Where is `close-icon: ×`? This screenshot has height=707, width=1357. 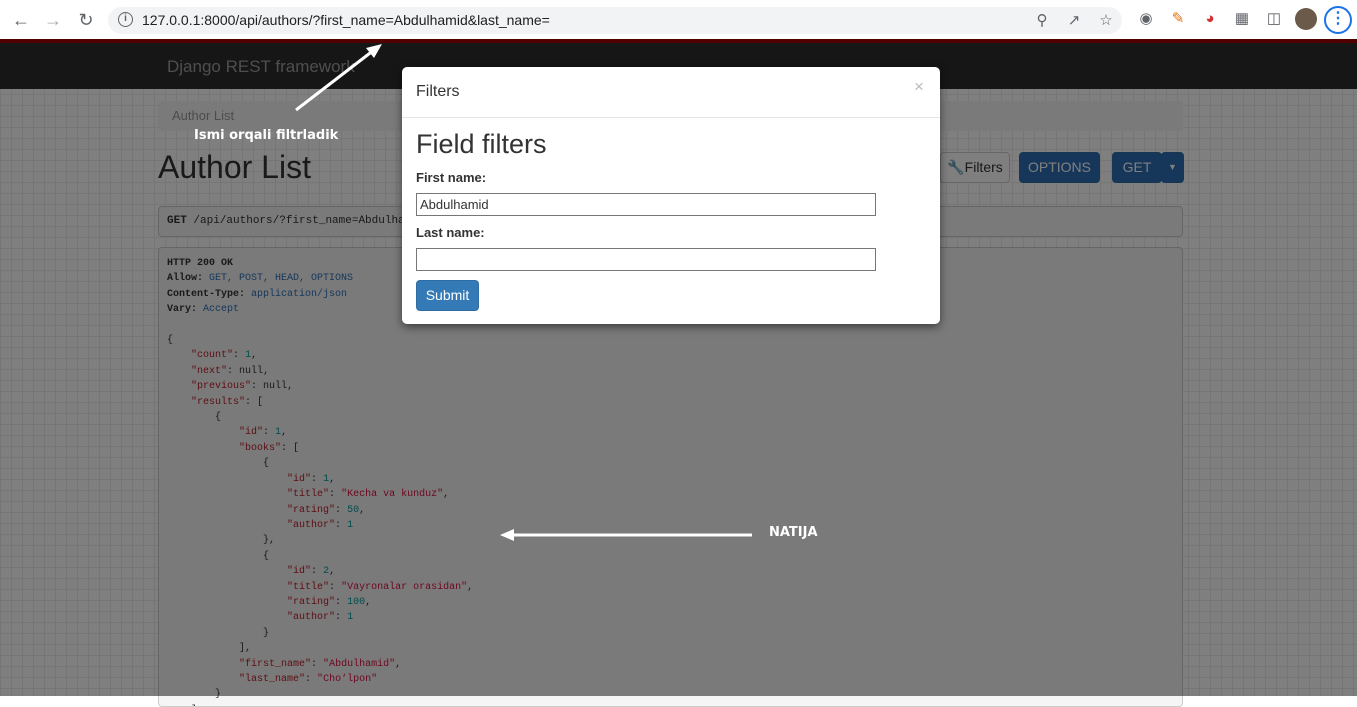 close-icon: × is located at coordinates (919, 87).